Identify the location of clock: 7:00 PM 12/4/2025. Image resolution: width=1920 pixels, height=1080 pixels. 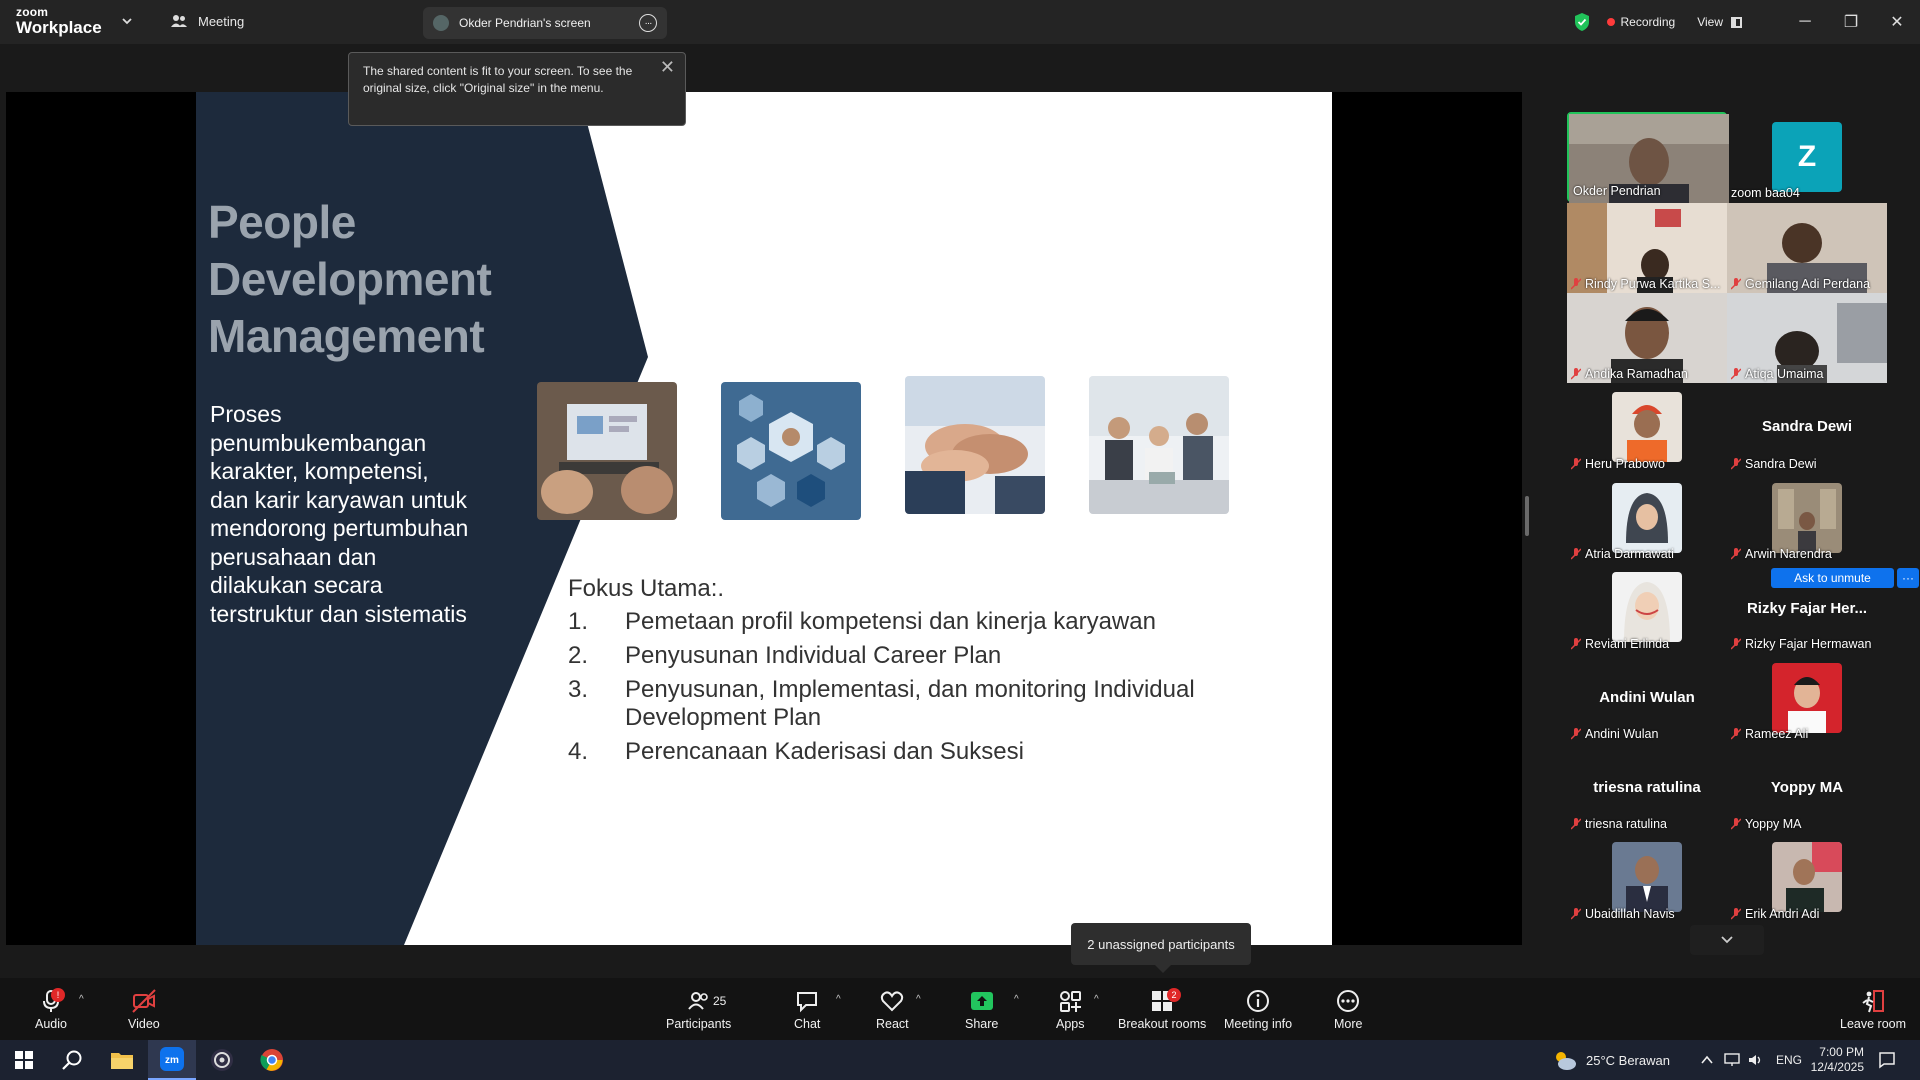
(1836, 1060).